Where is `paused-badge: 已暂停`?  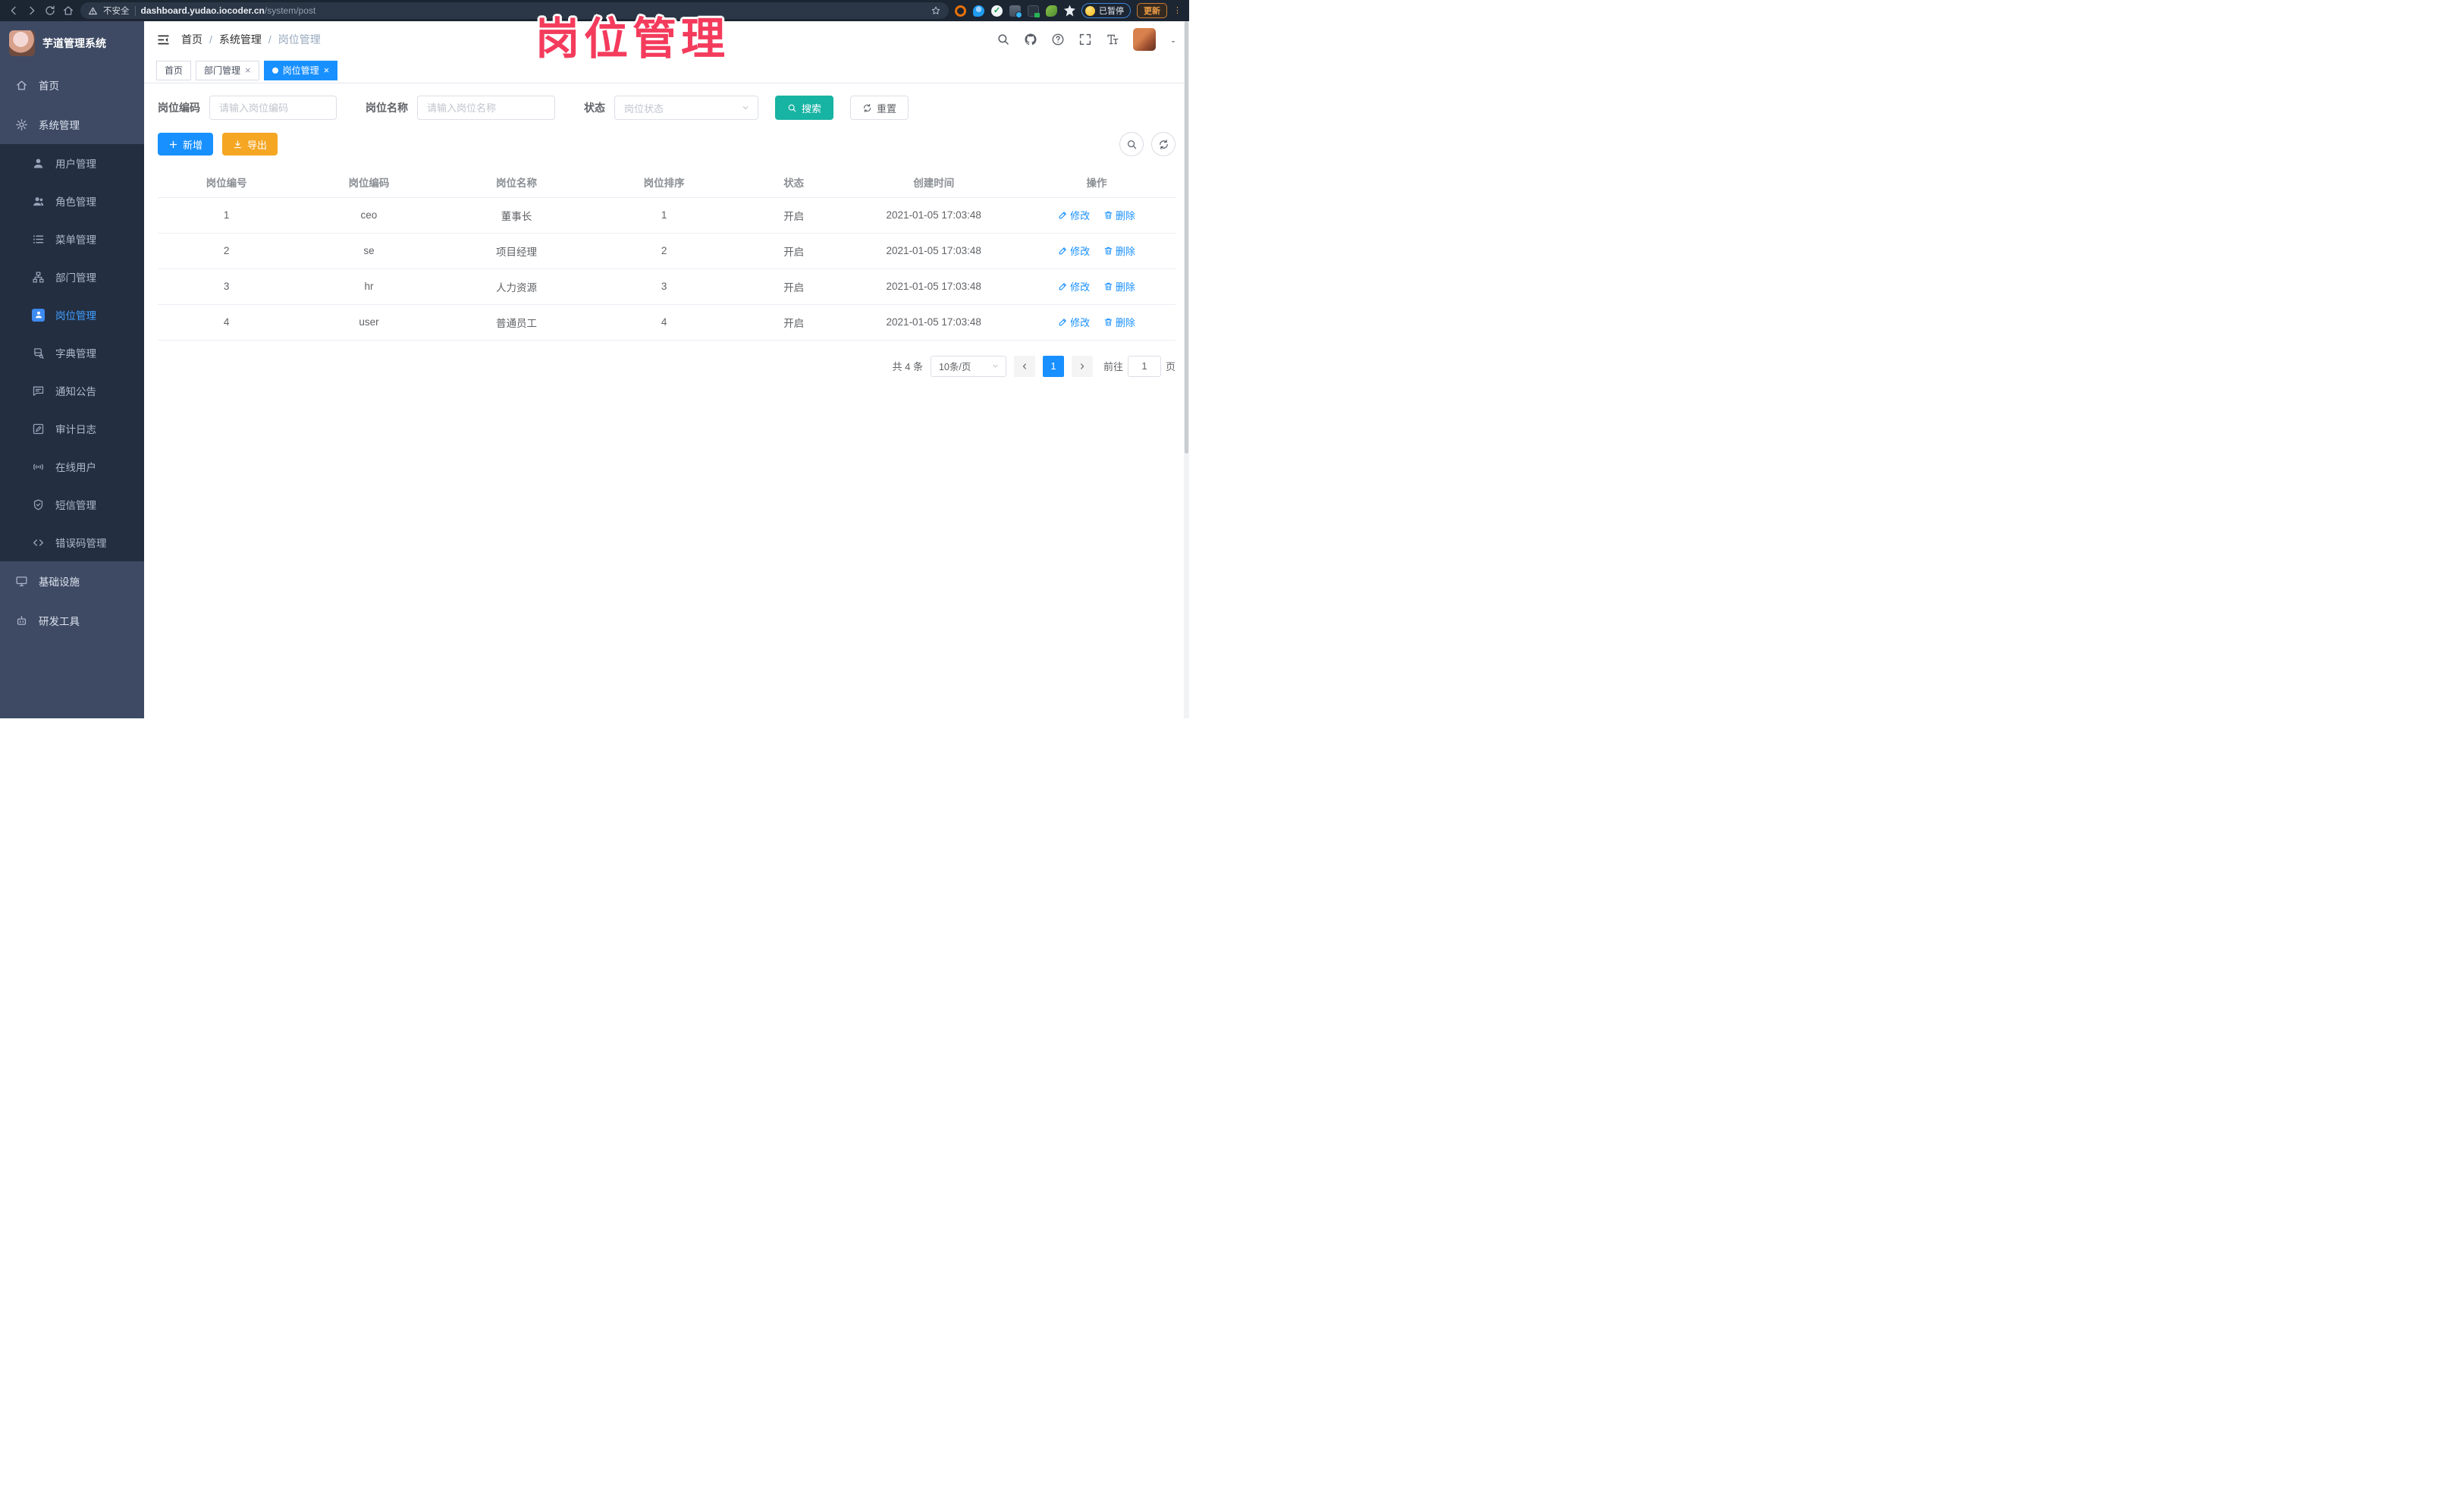
paused-badge: 已暂停 is located at coordinates (1106, 10).